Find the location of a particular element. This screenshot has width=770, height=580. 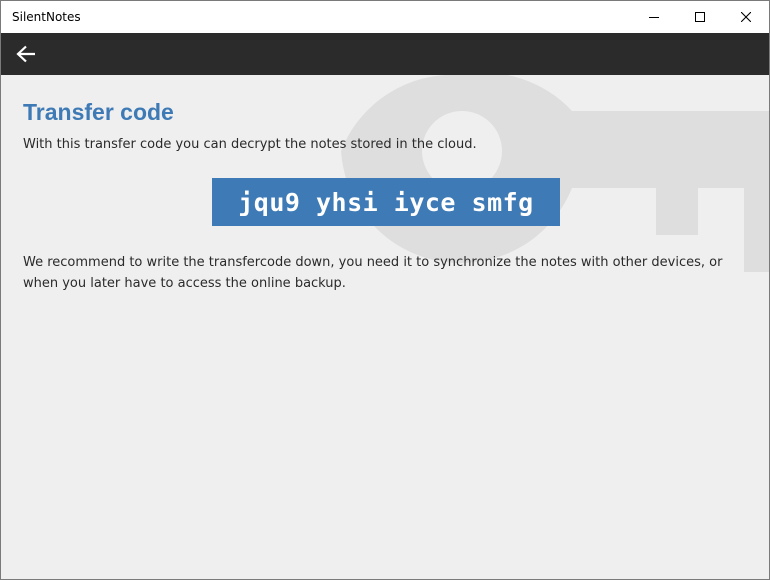

minimize-icon is located at coordinates (654, 17).